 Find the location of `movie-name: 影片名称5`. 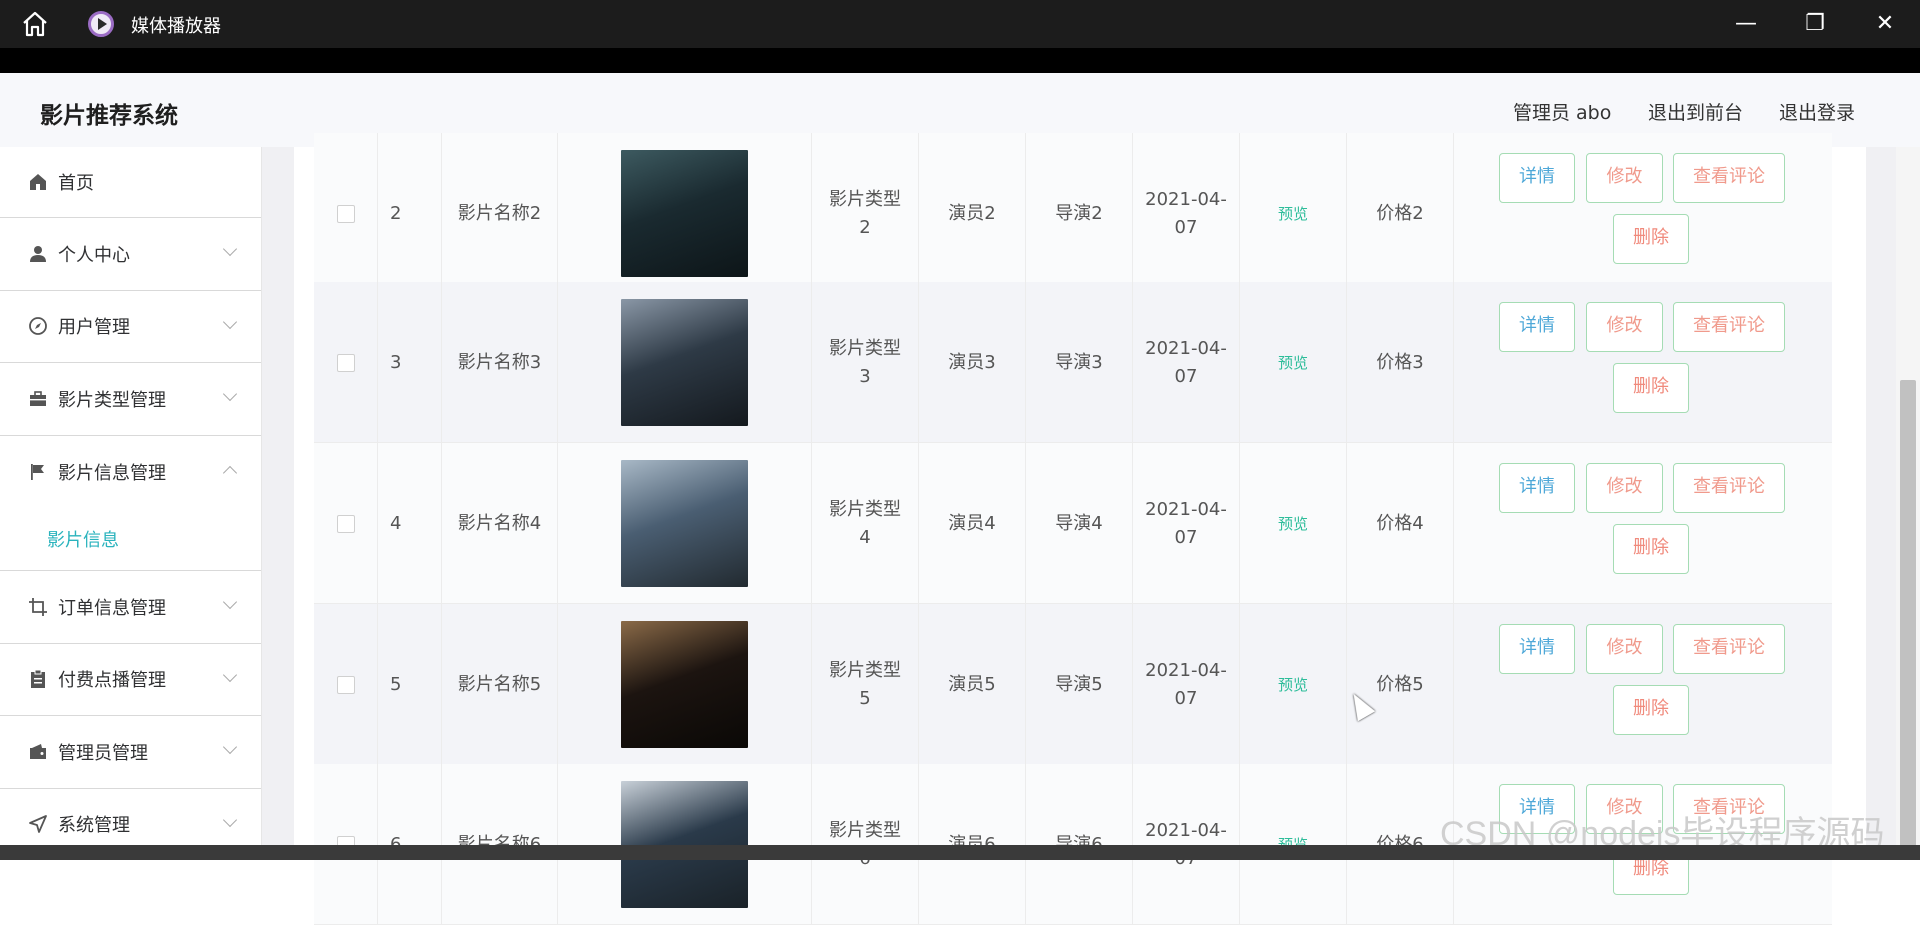

movie-name: 影片名称5 is located at coordinates (500, 684).